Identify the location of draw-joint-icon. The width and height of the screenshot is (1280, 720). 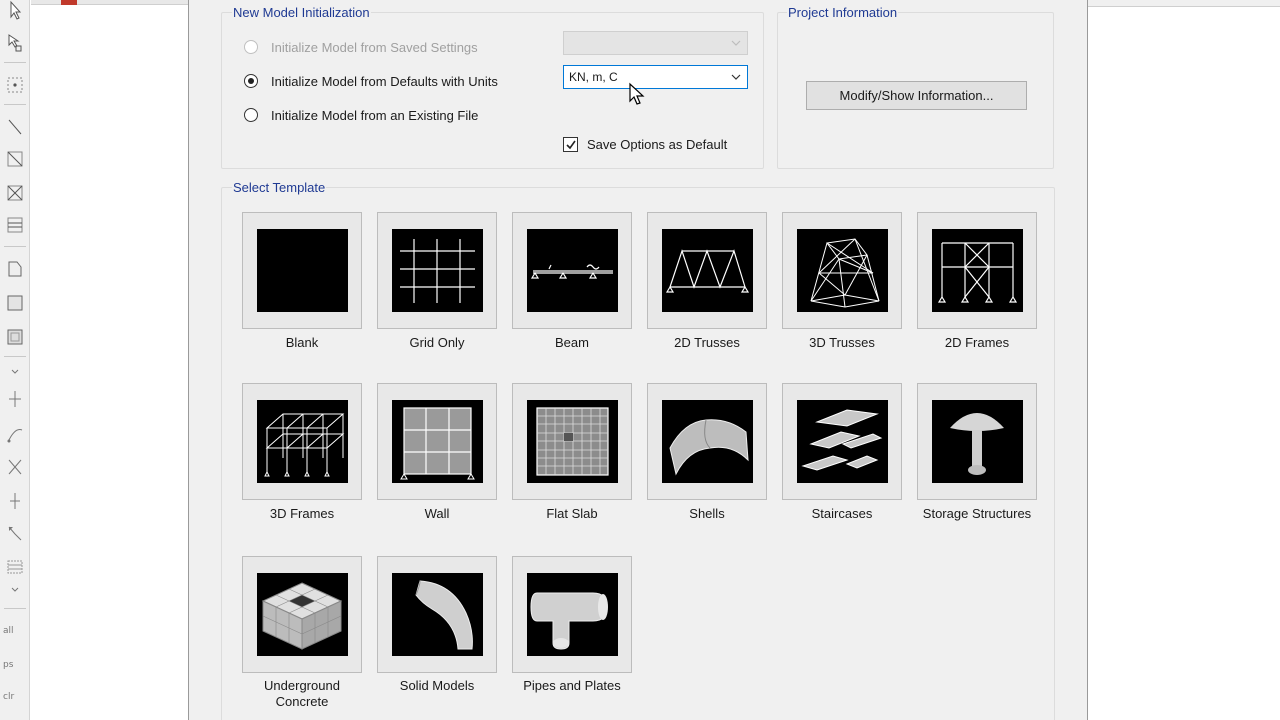
(15, 85).